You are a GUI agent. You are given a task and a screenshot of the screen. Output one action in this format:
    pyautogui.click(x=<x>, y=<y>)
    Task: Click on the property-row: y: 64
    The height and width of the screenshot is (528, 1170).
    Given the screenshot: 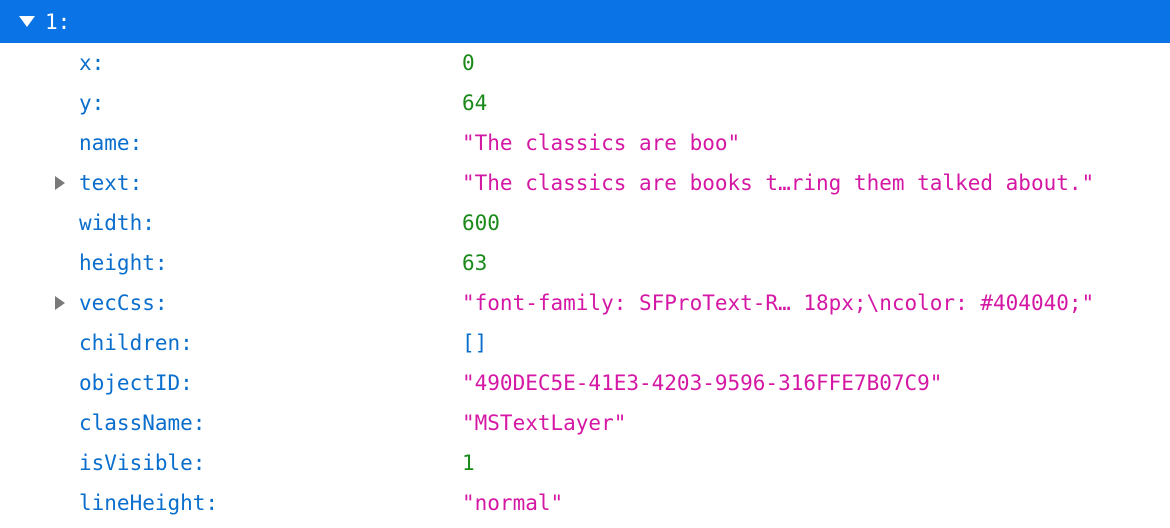 What is the action you would take?
    pyautogui.click(x=585, y=103)
    